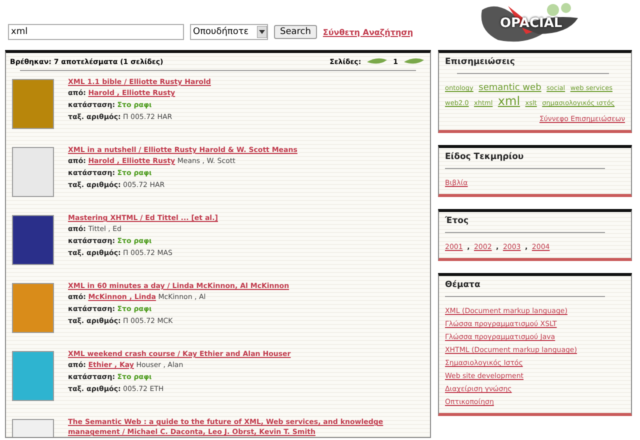 The width and height of the screenshot is (640, 440). Describe the element at coordinates (457, 221) in the screenshot. I see `panel-title: Έτος` at that location.